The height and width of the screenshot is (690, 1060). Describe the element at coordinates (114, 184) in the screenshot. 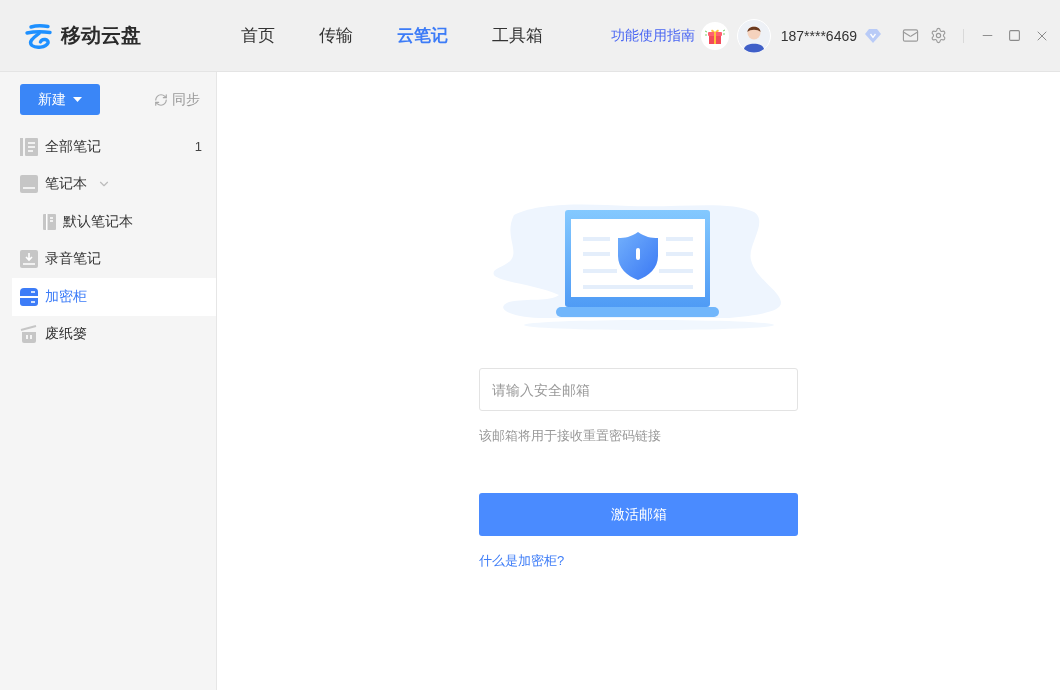

I see `sidebar-item: 笔记本` at that location.